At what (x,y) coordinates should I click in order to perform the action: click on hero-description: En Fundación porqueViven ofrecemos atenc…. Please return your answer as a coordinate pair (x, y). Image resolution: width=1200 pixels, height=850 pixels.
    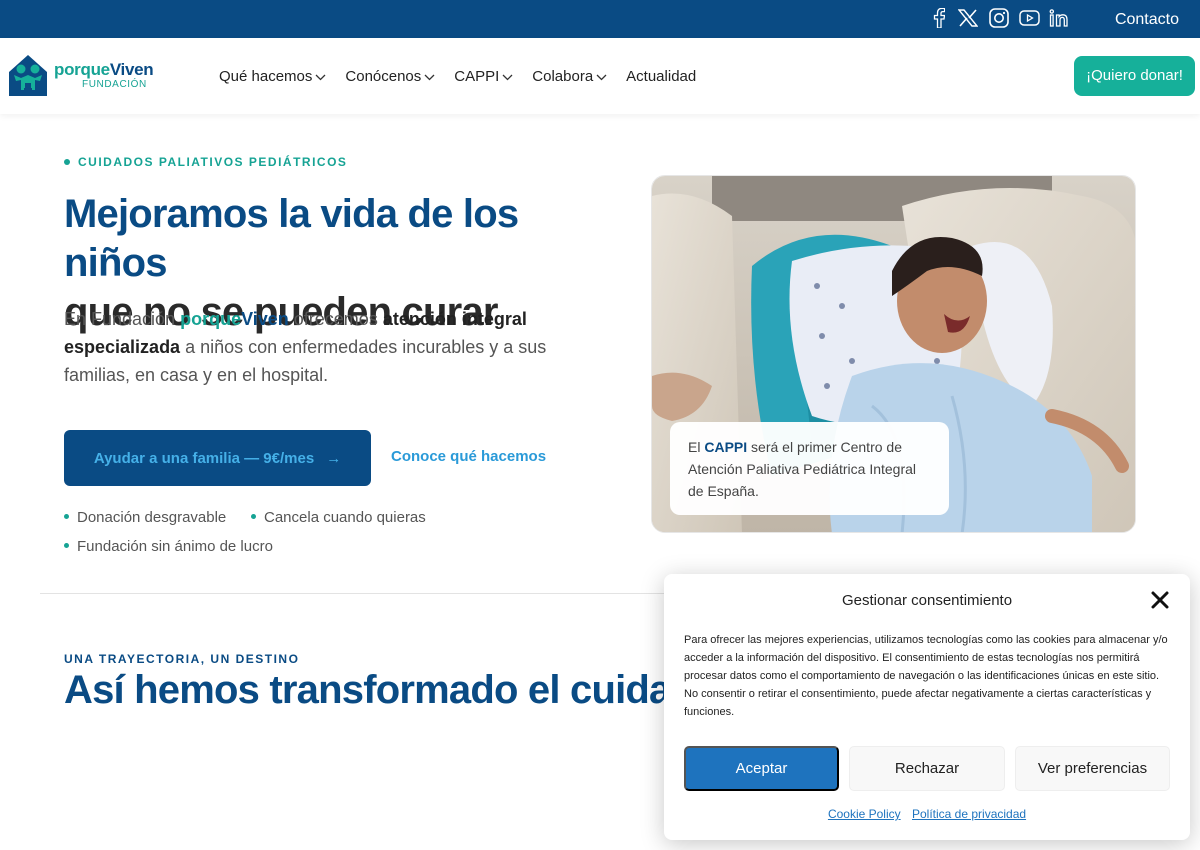
    Looking at the image, I should click on (334, 347).